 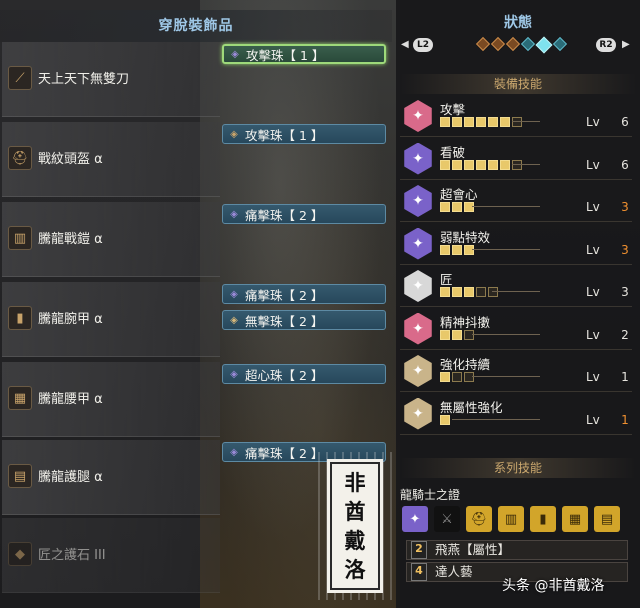 What do you see at coordinates (111, 79) in the screenshot?
I see `equipment-row: ⟋ 天上天下無雙刀` at bounding box center [111, 79].